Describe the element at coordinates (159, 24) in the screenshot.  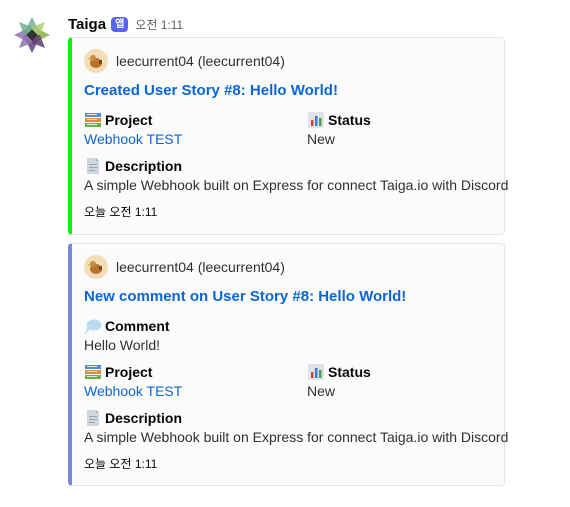
I see `message-timestamp: 오전 1:11` at that location.